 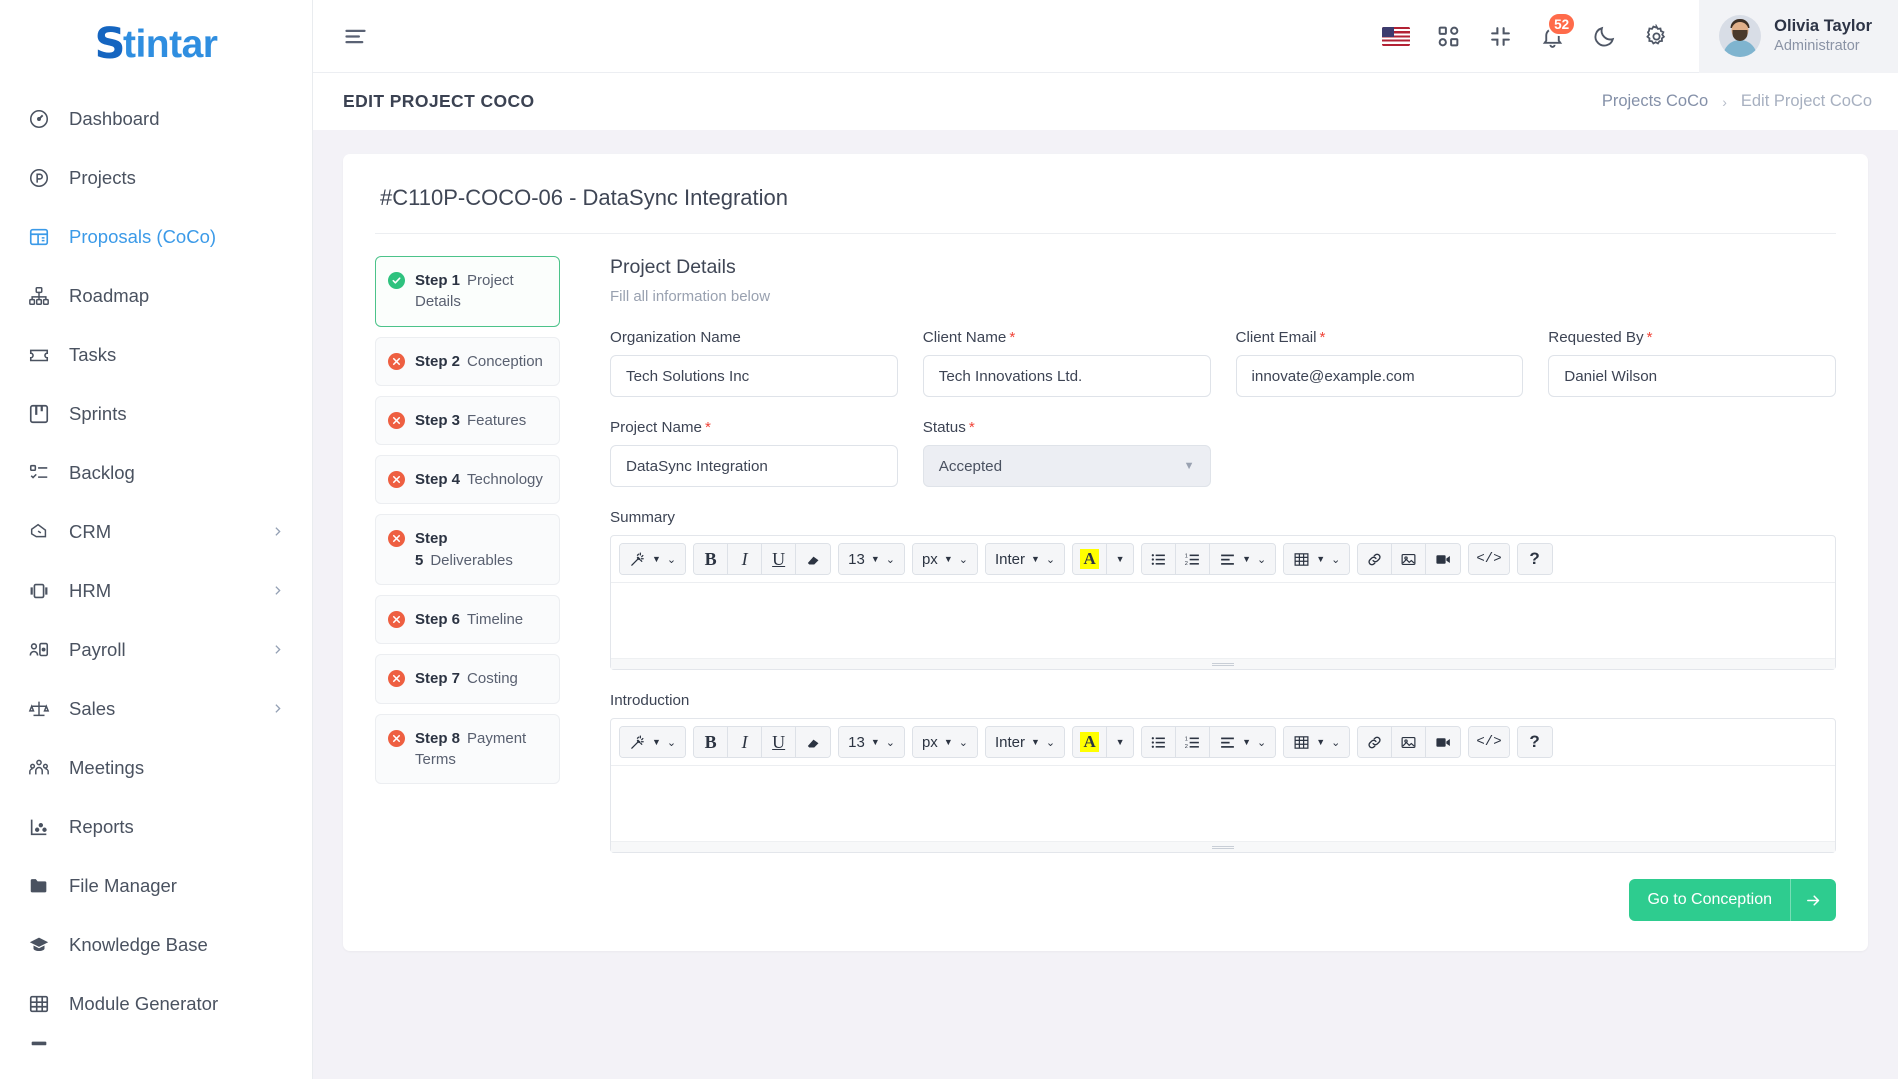 I want to click on sidebar-item-reports: Reports, so click(x=156, y=826).